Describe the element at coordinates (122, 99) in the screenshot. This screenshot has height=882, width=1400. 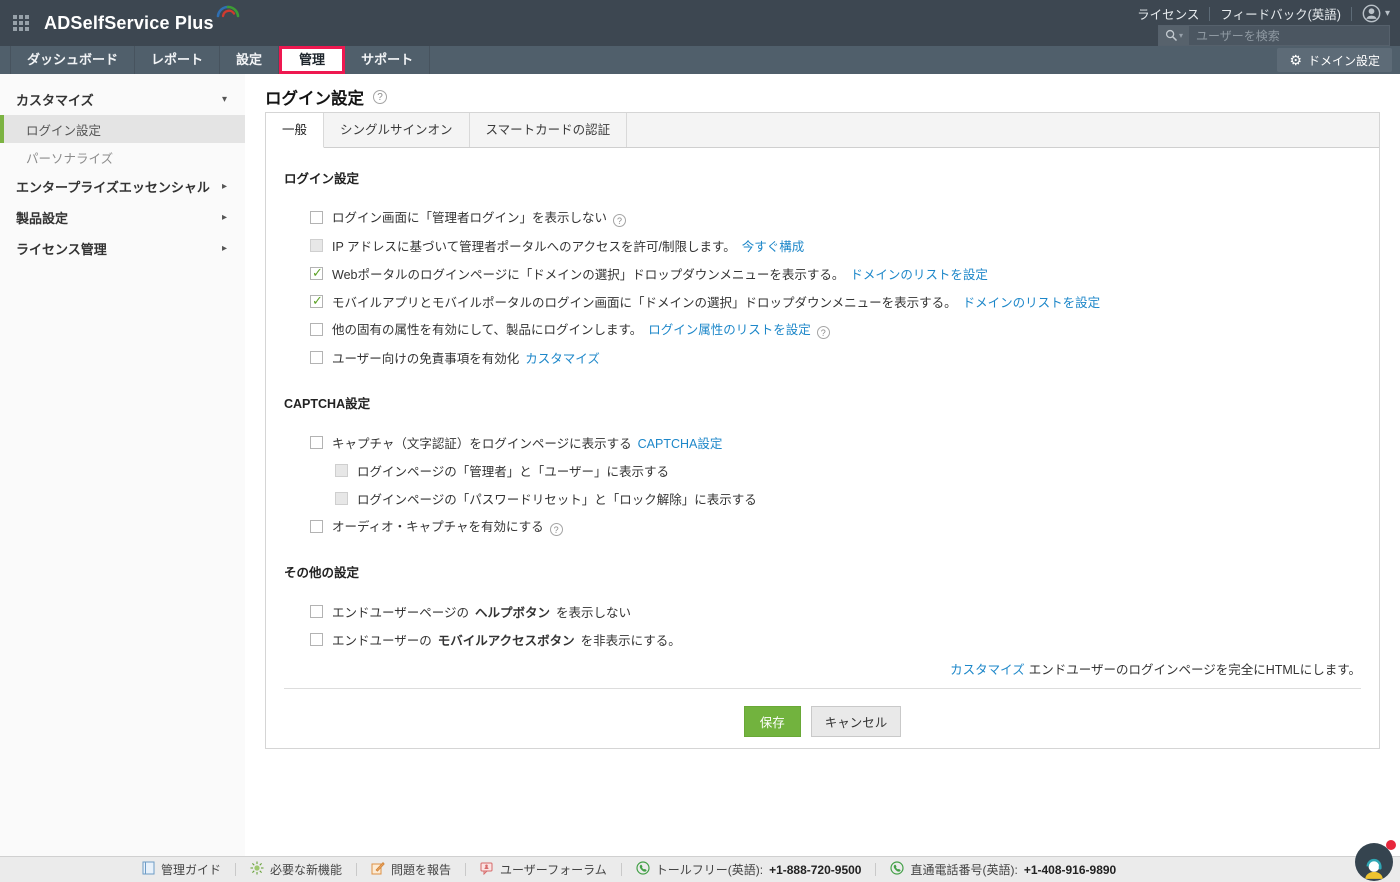
I see `sidebar-item-customize: カスタマイズ ▾` at that location.